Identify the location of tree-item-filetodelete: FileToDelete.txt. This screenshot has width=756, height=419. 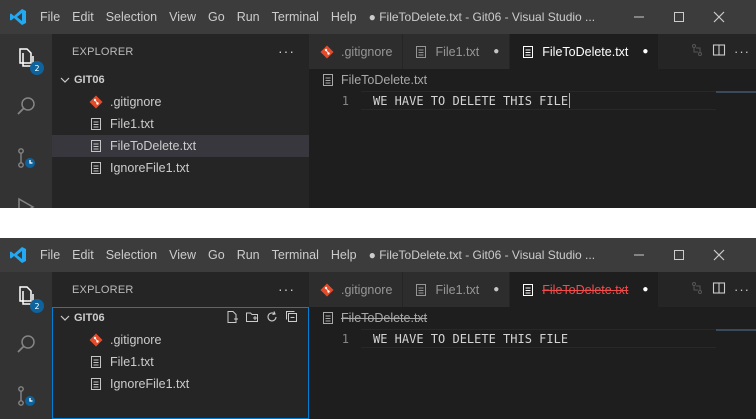
(180, 146).